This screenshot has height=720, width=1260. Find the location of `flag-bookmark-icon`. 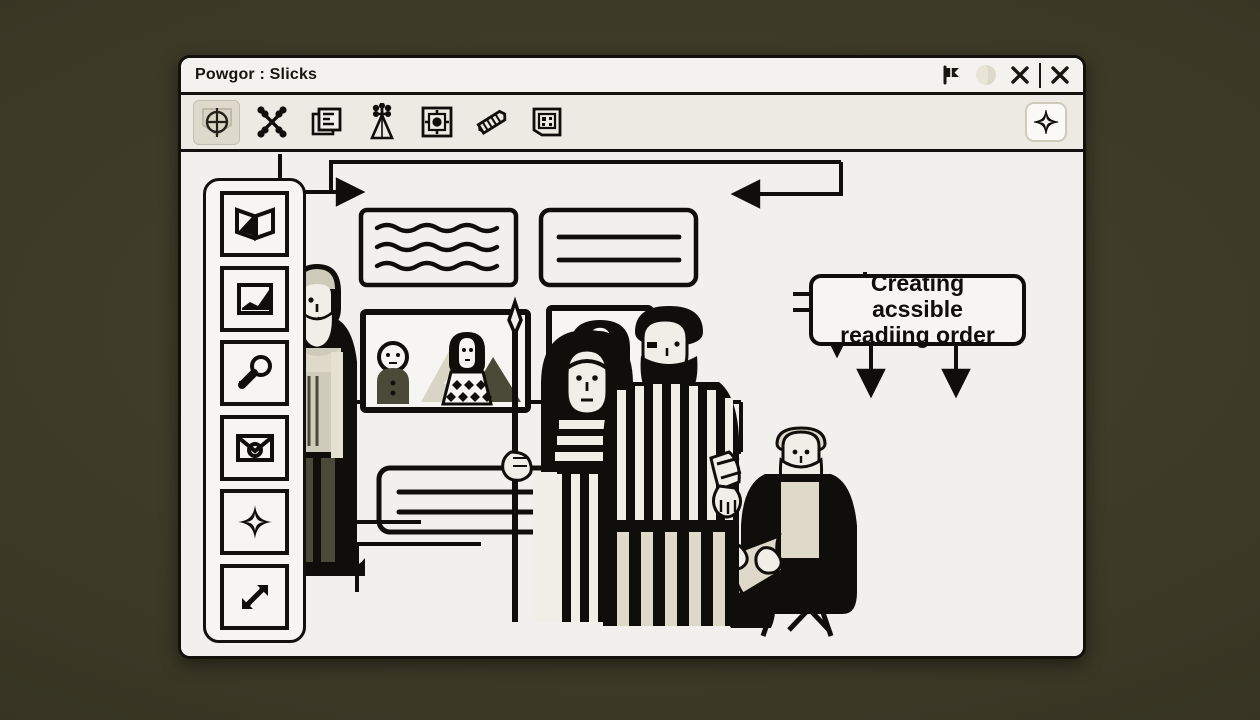

flag-bookmark-icon is located at coordinates (952, 75).